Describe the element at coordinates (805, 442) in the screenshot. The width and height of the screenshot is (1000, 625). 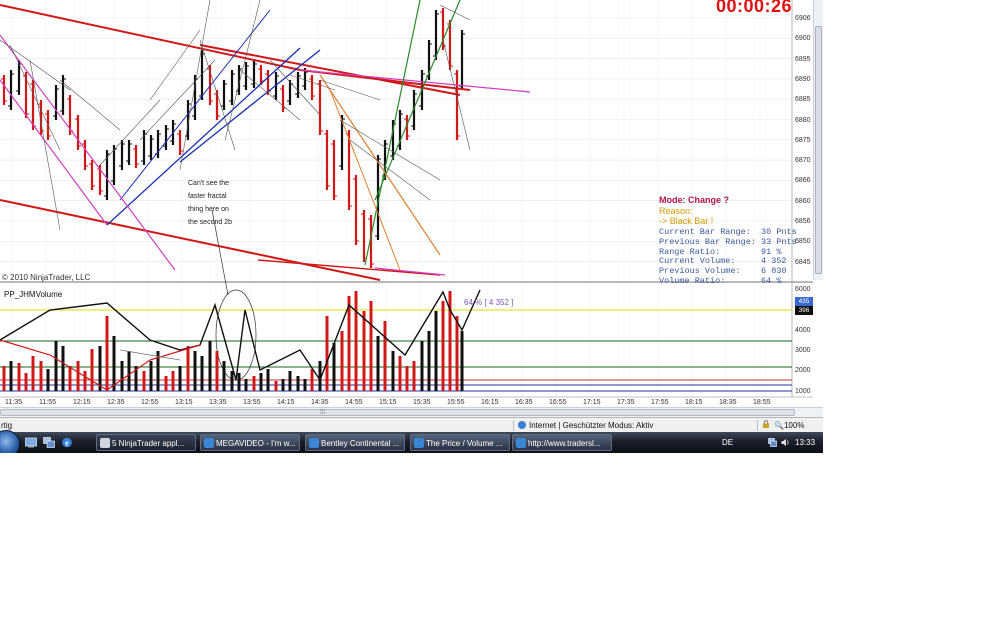
I see `clock: 13:33` at that location.